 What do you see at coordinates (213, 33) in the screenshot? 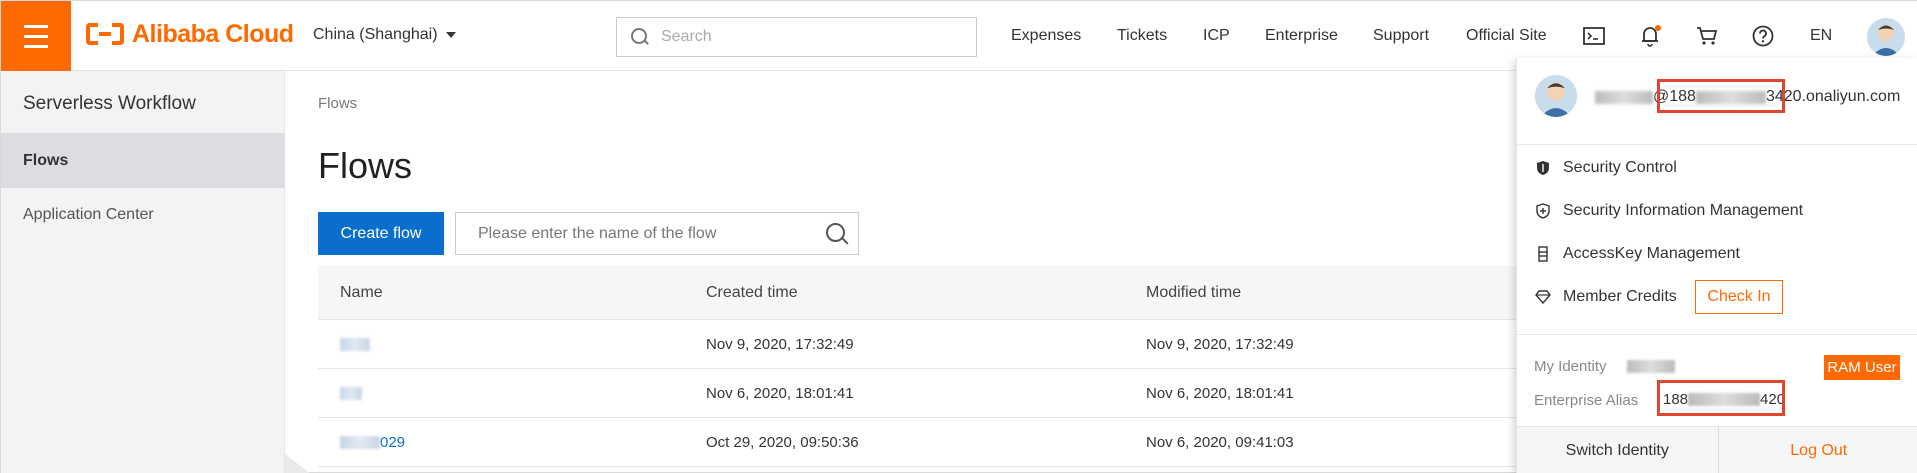
I see `brand-name: Alibaba Cloud` at bounding box center [213, 33].